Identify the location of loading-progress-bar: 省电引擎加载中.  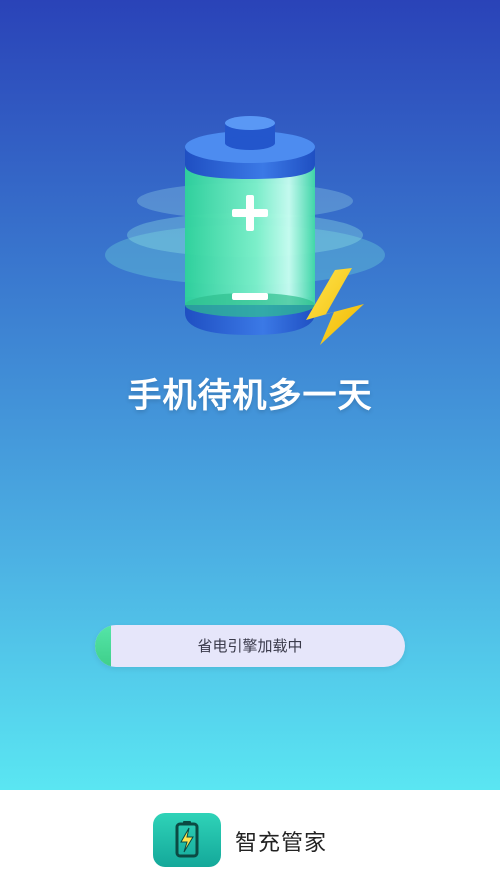
(250, 646).